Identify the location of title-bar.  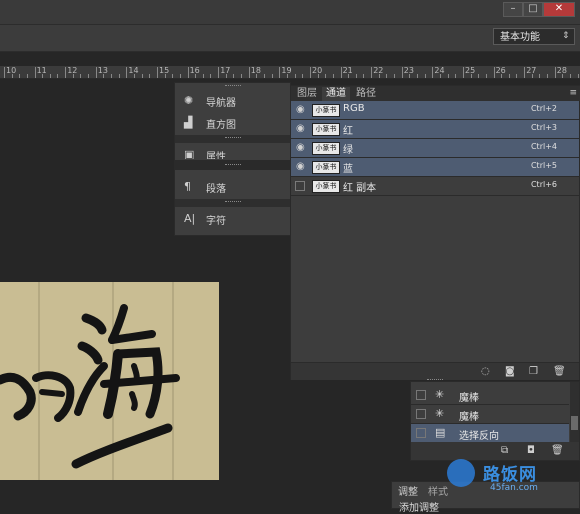
(290, 12).